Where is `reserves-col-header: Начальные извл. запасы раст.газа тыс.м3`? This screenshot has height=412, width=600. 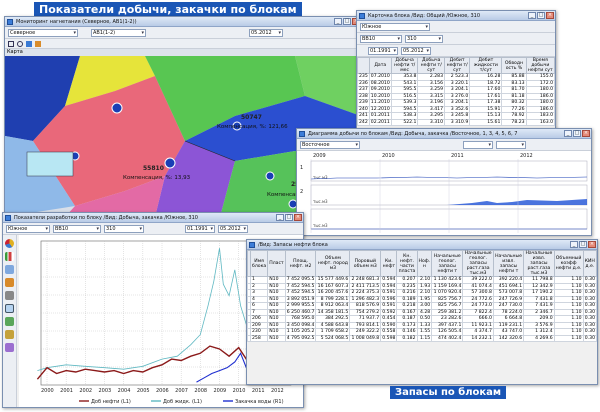
reserves-col-header: Начальные извл. запасы раст.газа тыс.м3 is located at coordinates (539, 263).